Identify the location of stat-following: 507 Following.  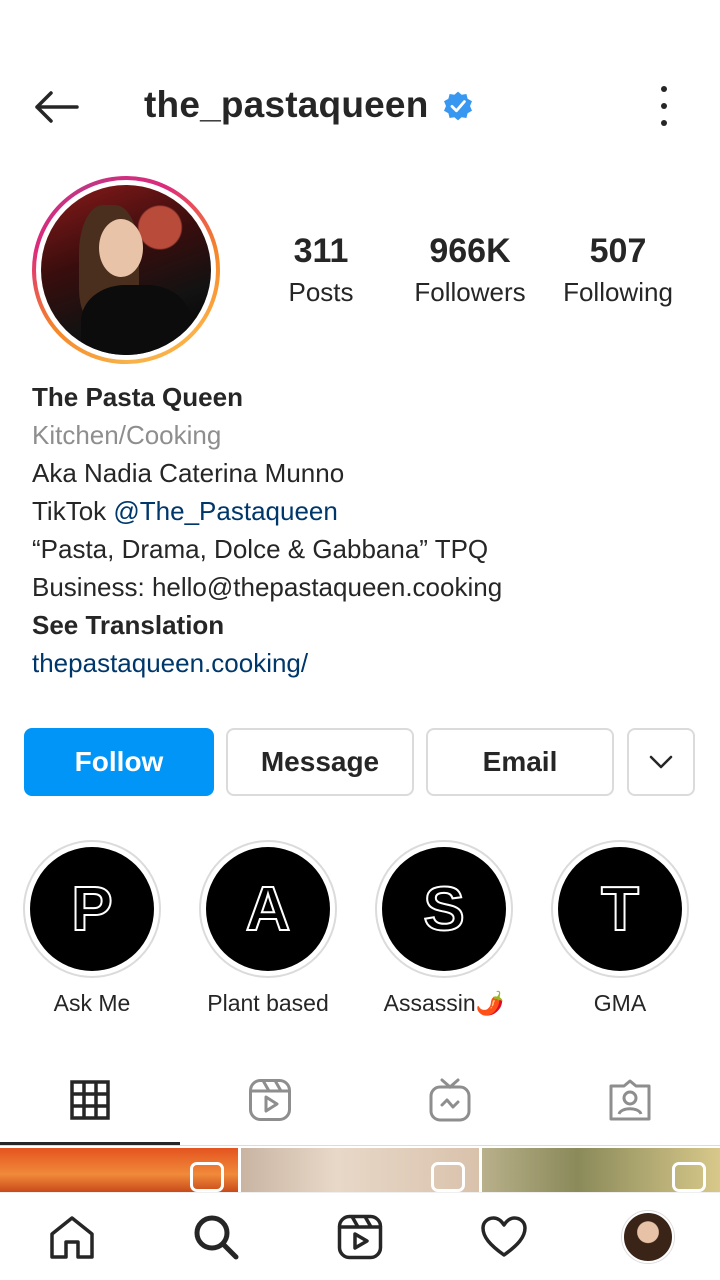
(618, 270).